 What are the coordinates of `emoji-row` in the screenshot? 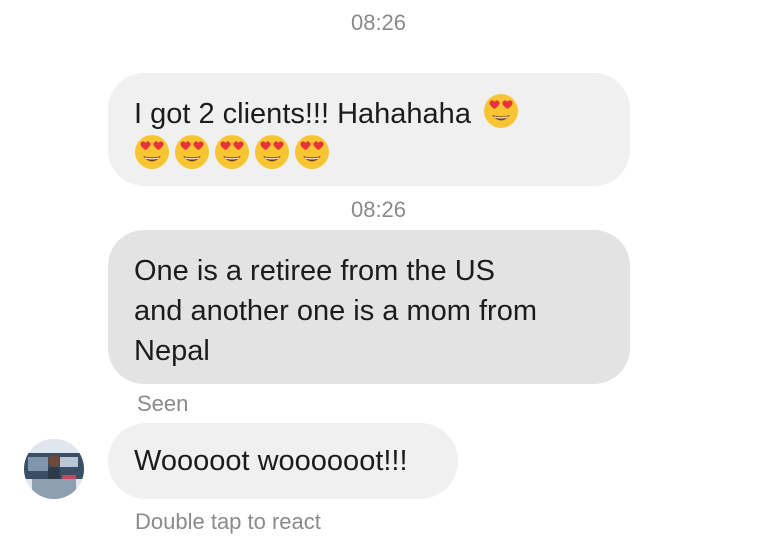 It's located at (369, 154).